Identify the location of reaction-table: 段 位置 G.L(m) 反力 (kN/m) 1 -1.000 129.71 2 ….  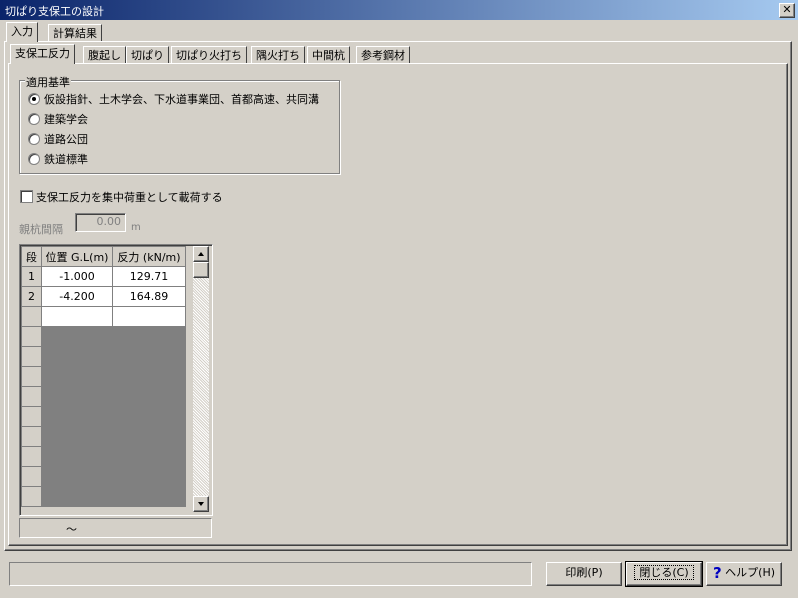
(103, 376).